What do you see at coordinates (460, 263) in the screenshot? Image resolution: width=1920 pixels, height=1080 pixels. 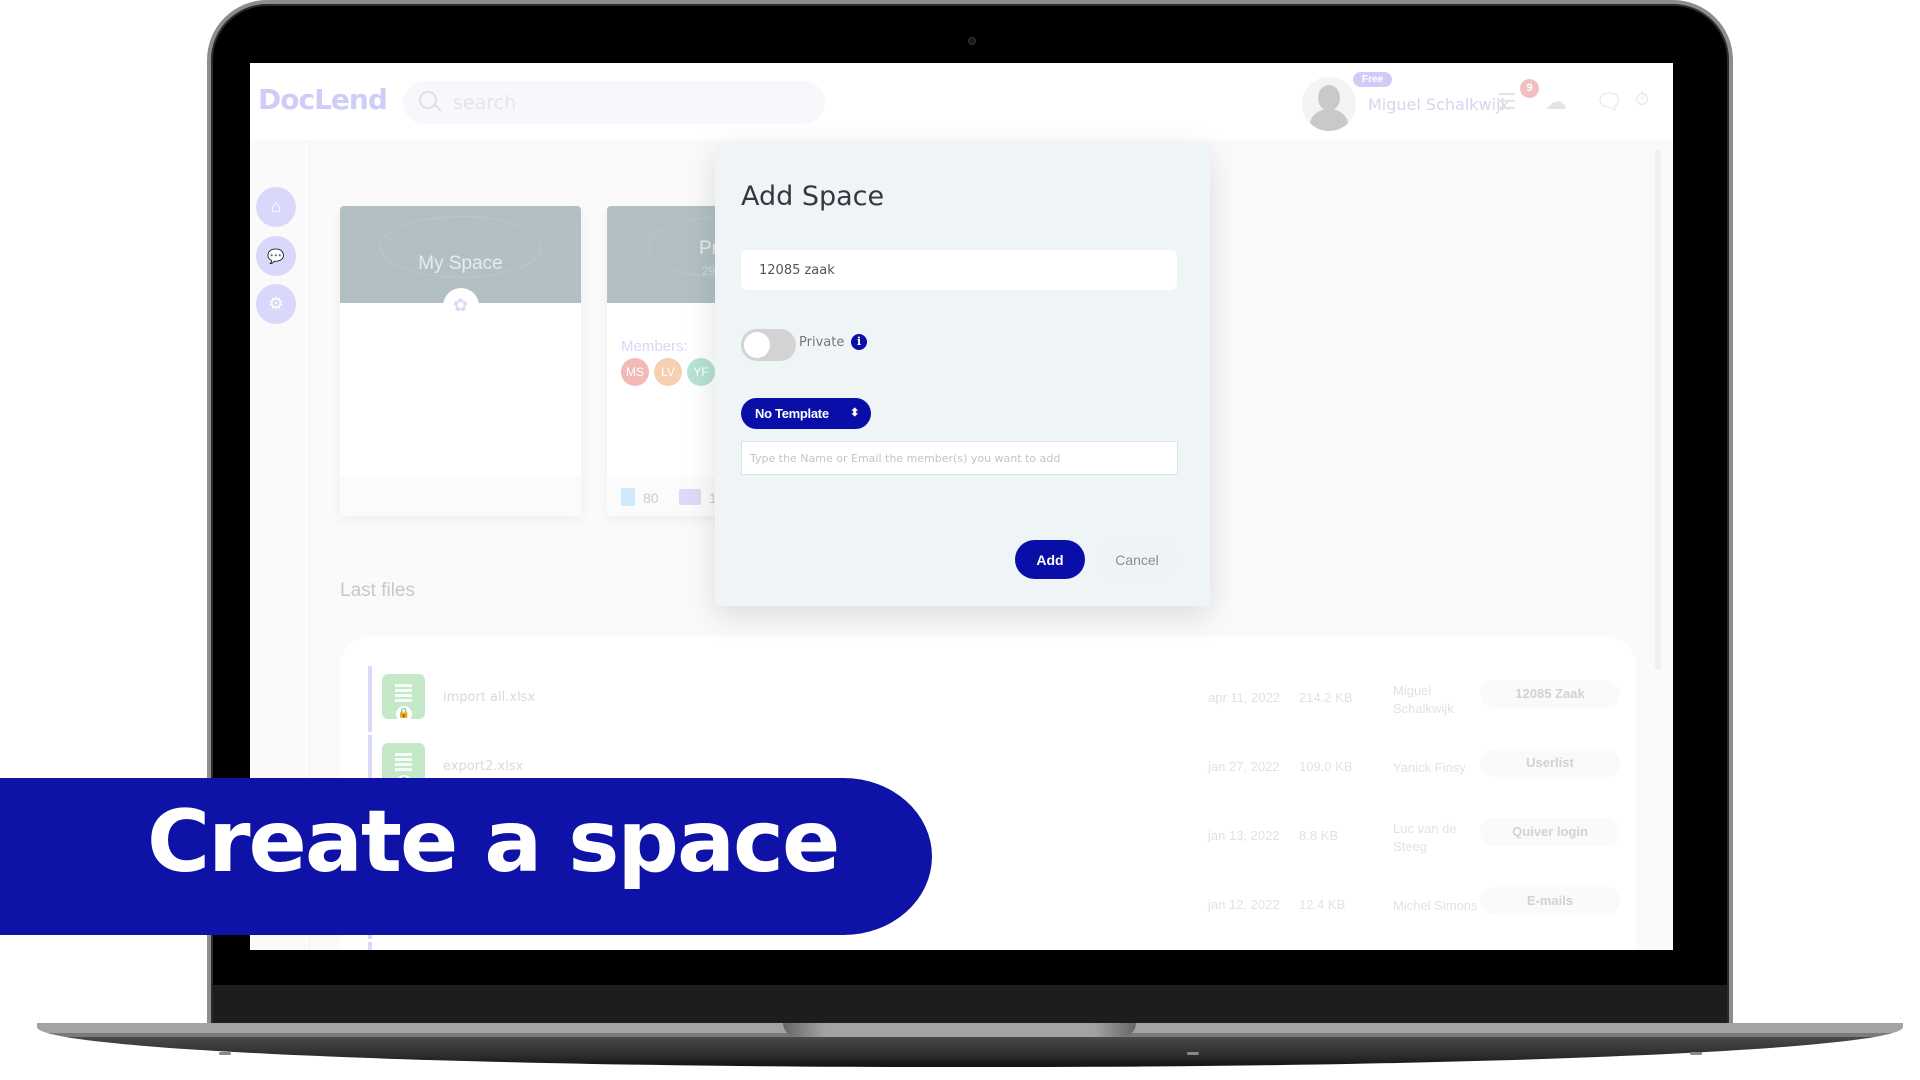 I see `space-title: My Space` at bounding box center [460, 263].